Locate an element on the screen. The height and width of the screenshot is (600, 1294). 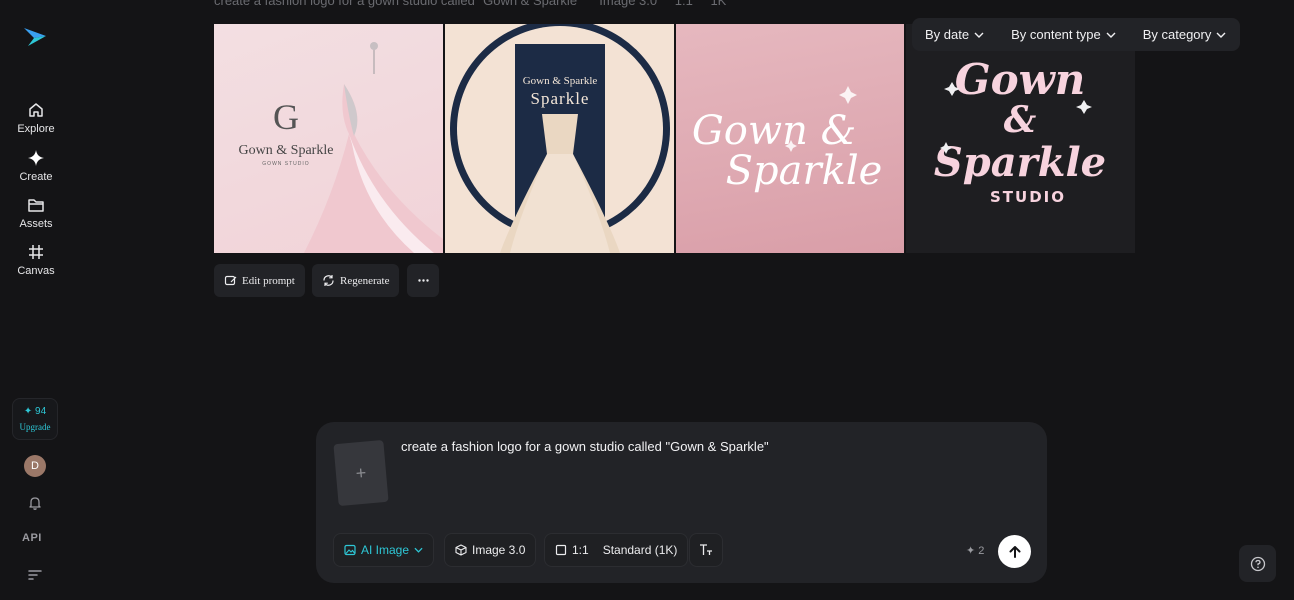
caption-res: 1K is located at coordinates (718, 4).